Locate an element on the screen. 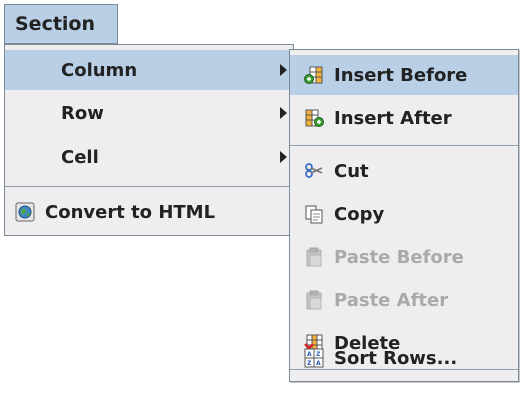 This screenshot has width=531, height=404. submenu-item-copy: Copy is located at coordinates (404, 214).